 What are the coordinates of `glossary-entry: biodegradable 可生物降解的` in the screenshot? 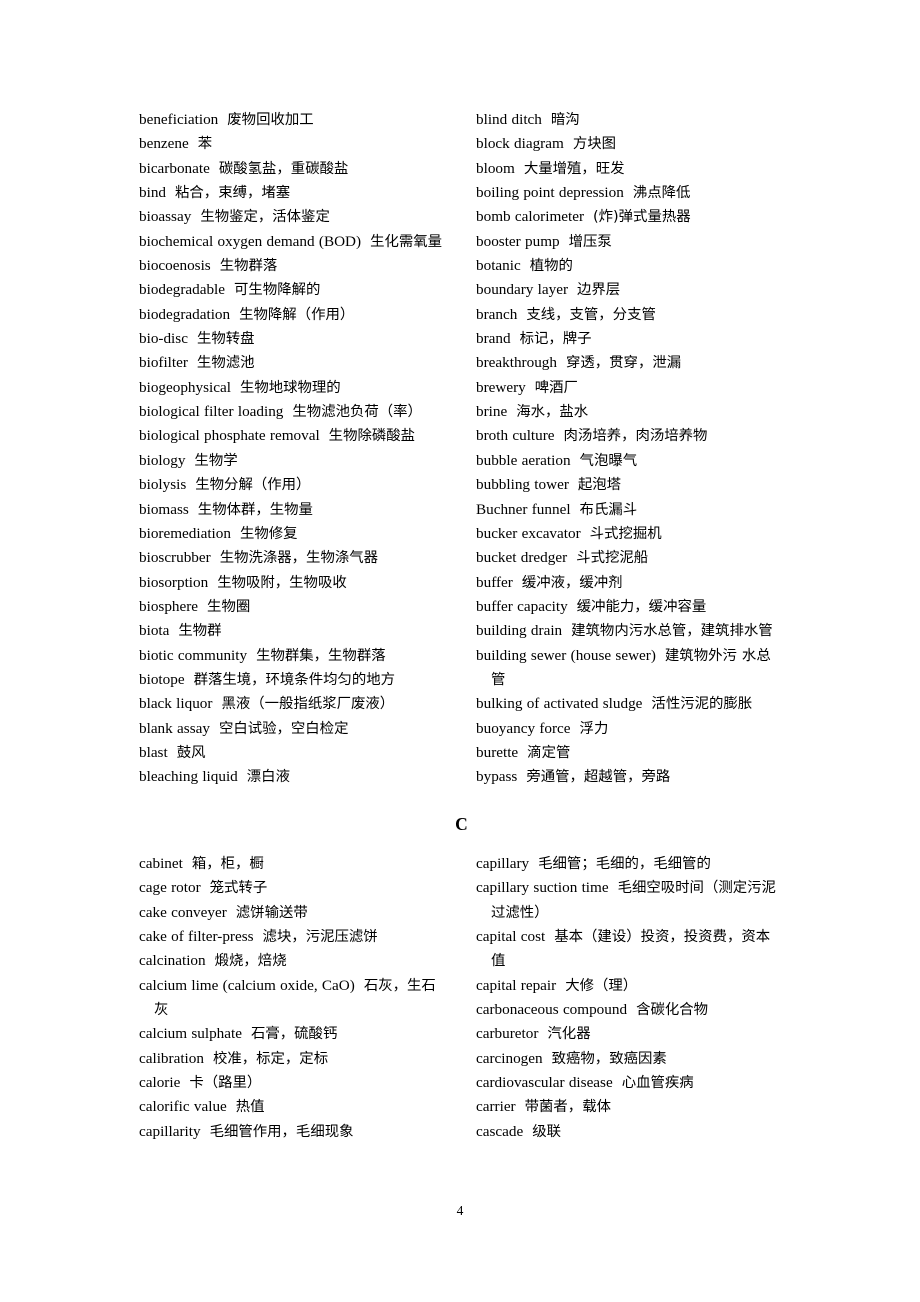 It's located at (291, 290).